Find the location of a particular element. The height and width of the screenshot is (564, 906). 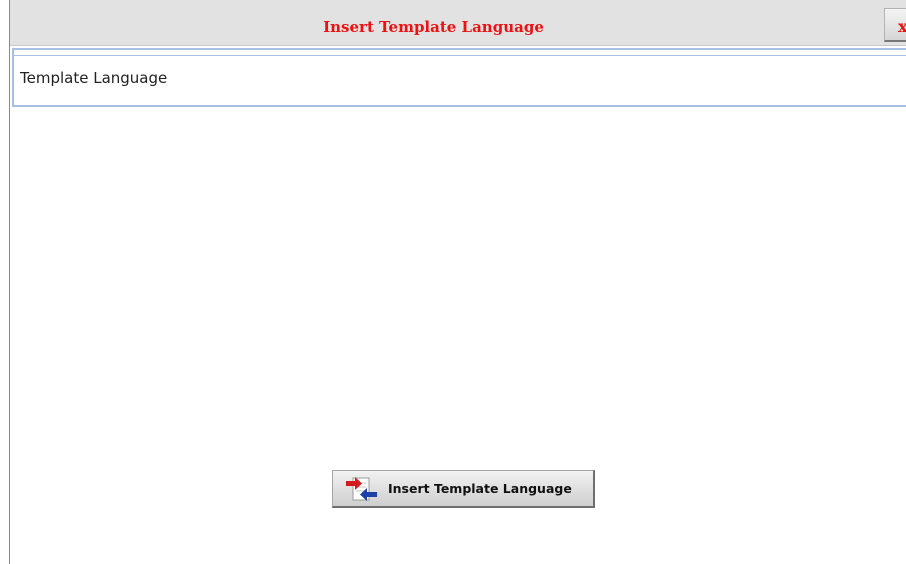

insert-template-language-button: Insert Template Language is located at coordinates (463, 489).